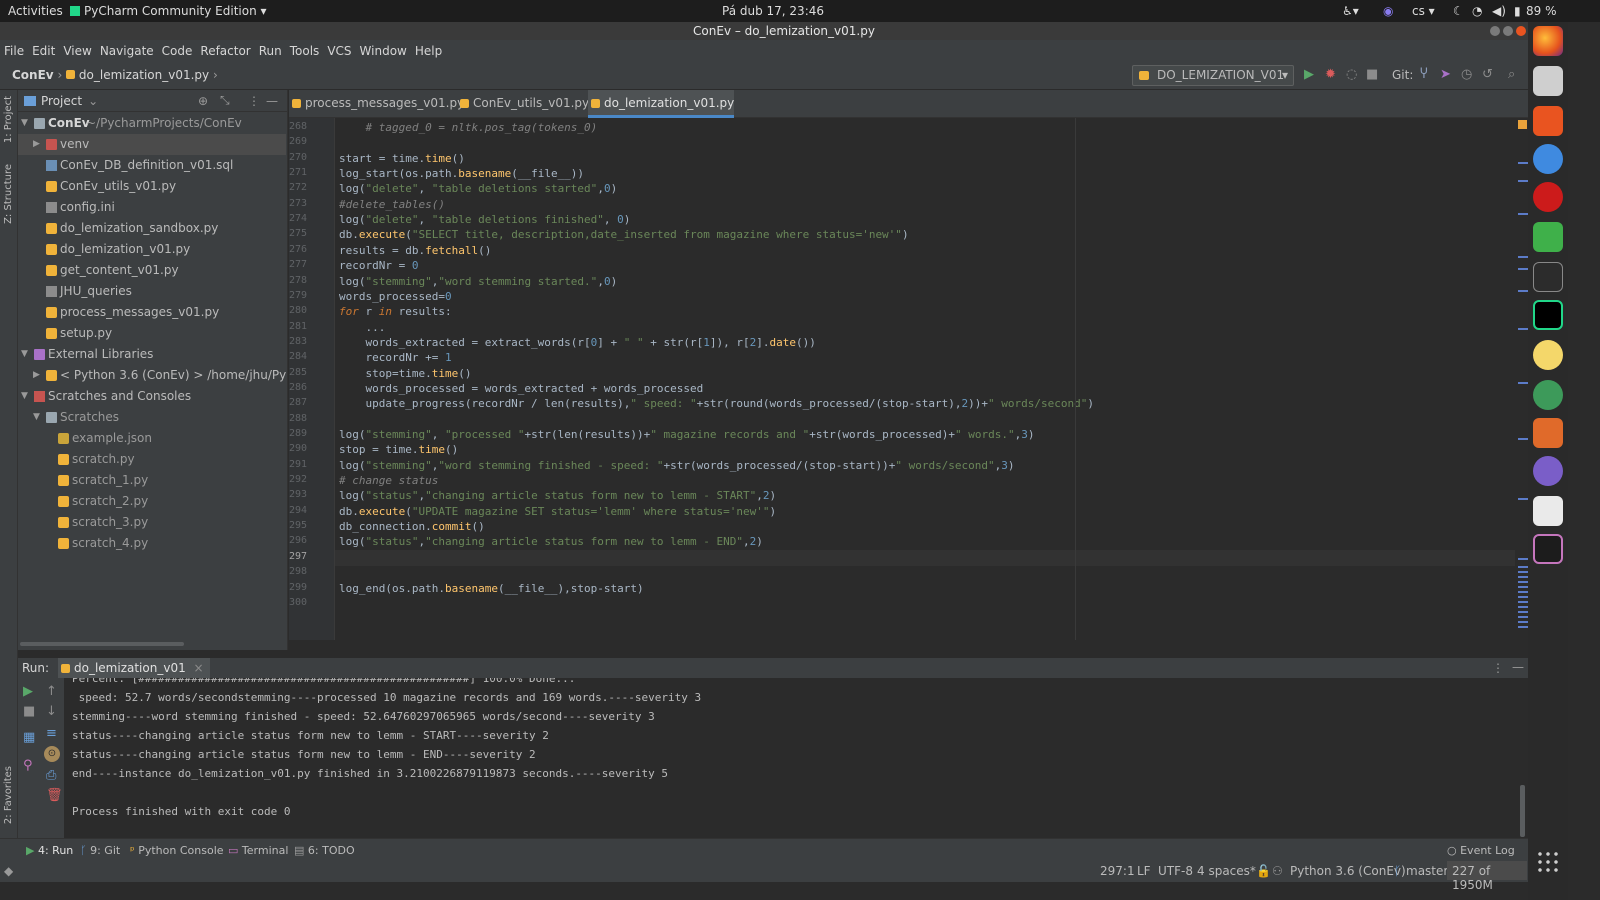 The image size is (1600, 900). I want to click on line-number: 277, so click(298, 264).